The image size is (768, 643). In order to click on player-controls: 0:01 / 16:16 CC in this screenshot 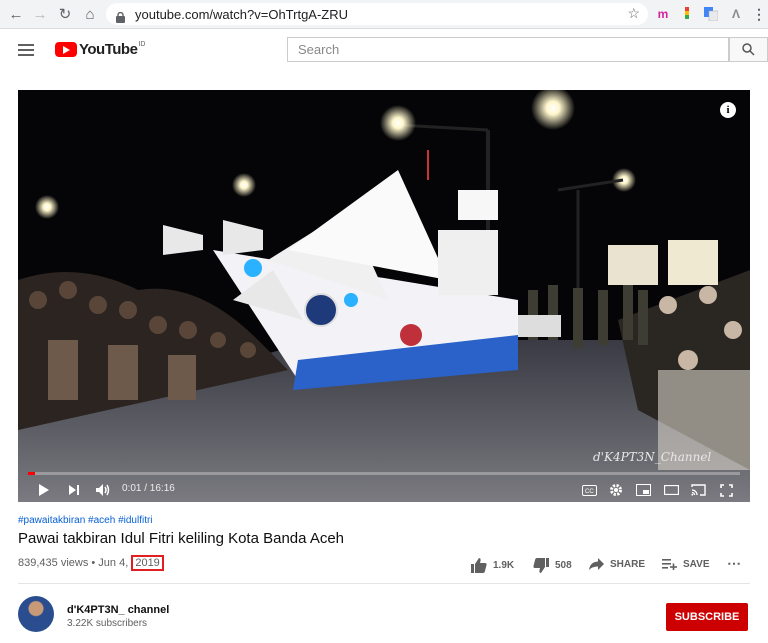, I will do `click(384, 490)`.